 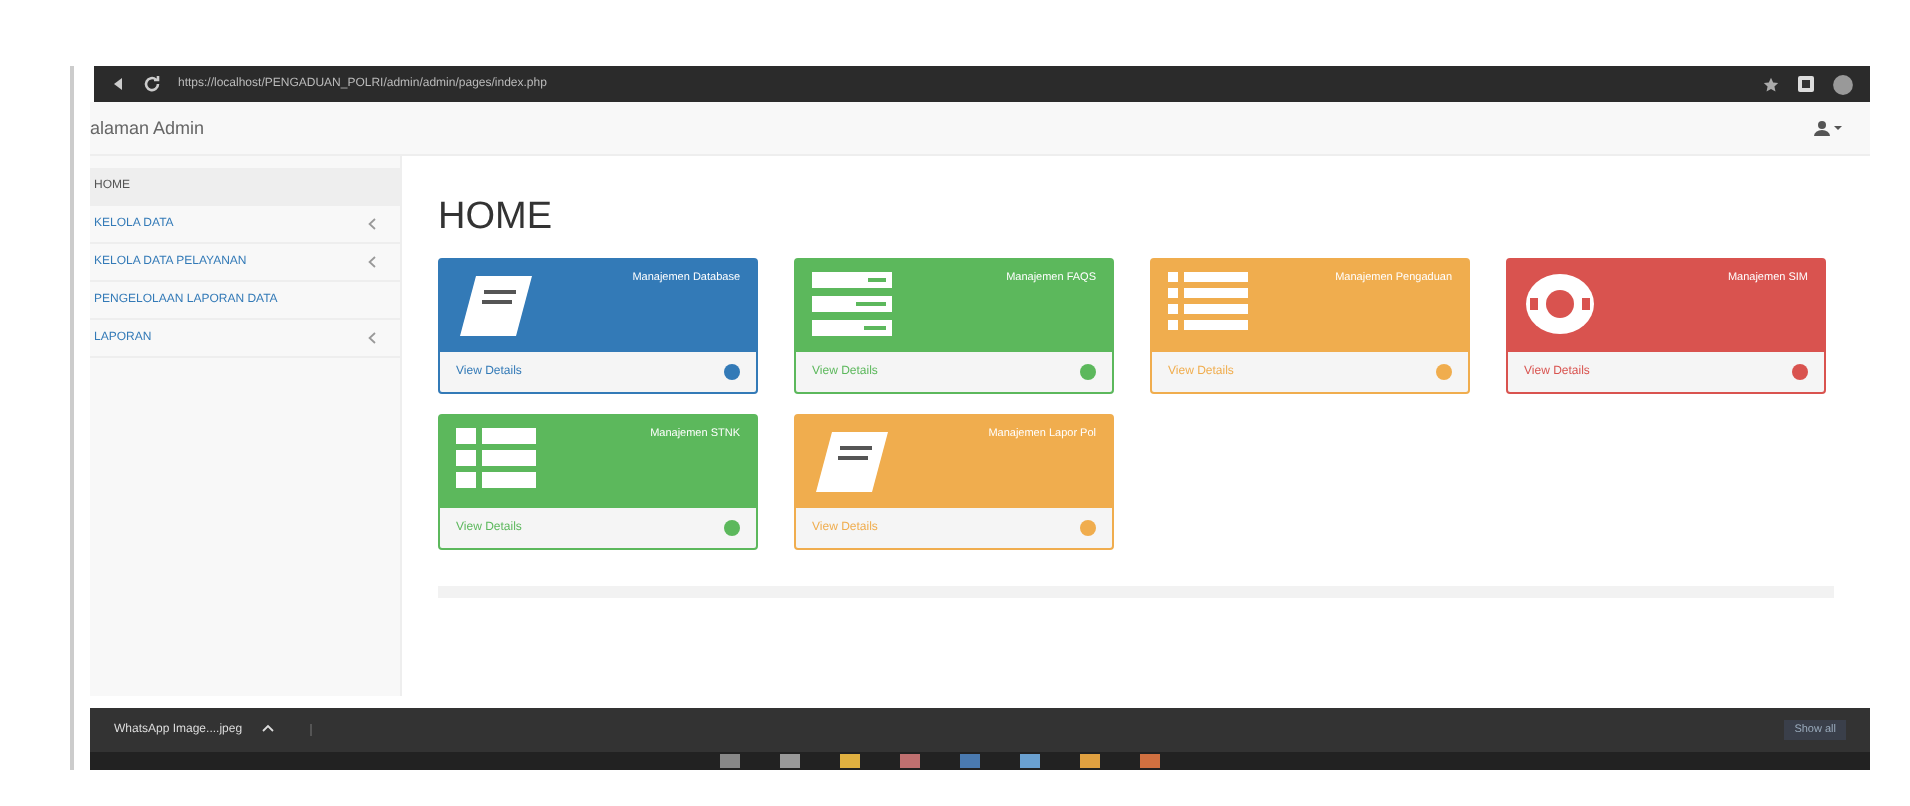 What do you see at coordinates (1843, 84) in the screenshot?
I see `profile-icon` at bounding box center [1843, 84].